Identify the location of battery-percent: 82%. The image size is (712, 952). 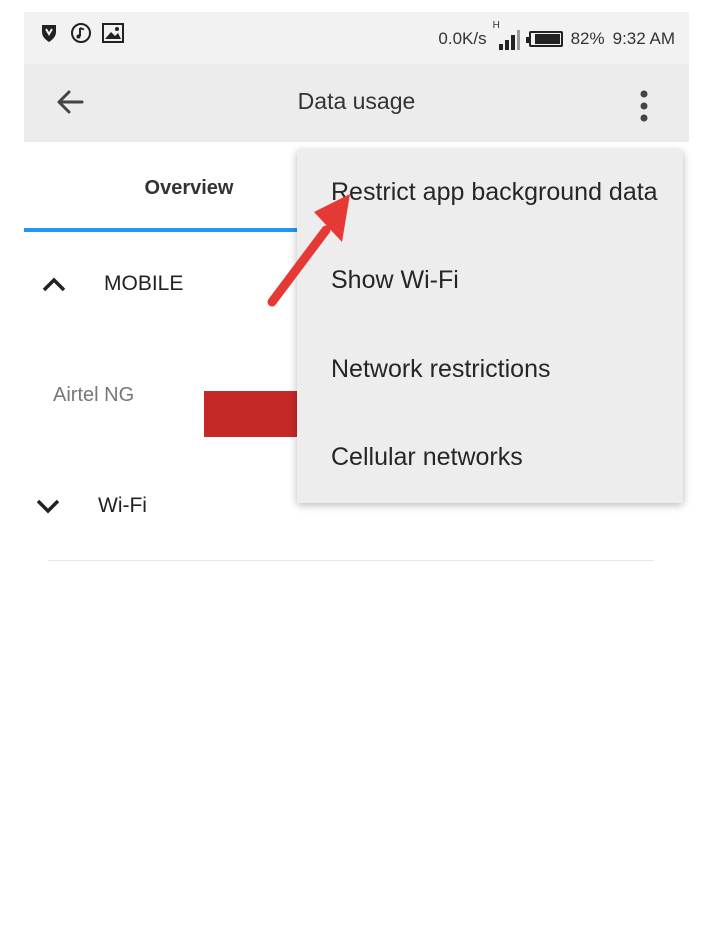
(587, 38).